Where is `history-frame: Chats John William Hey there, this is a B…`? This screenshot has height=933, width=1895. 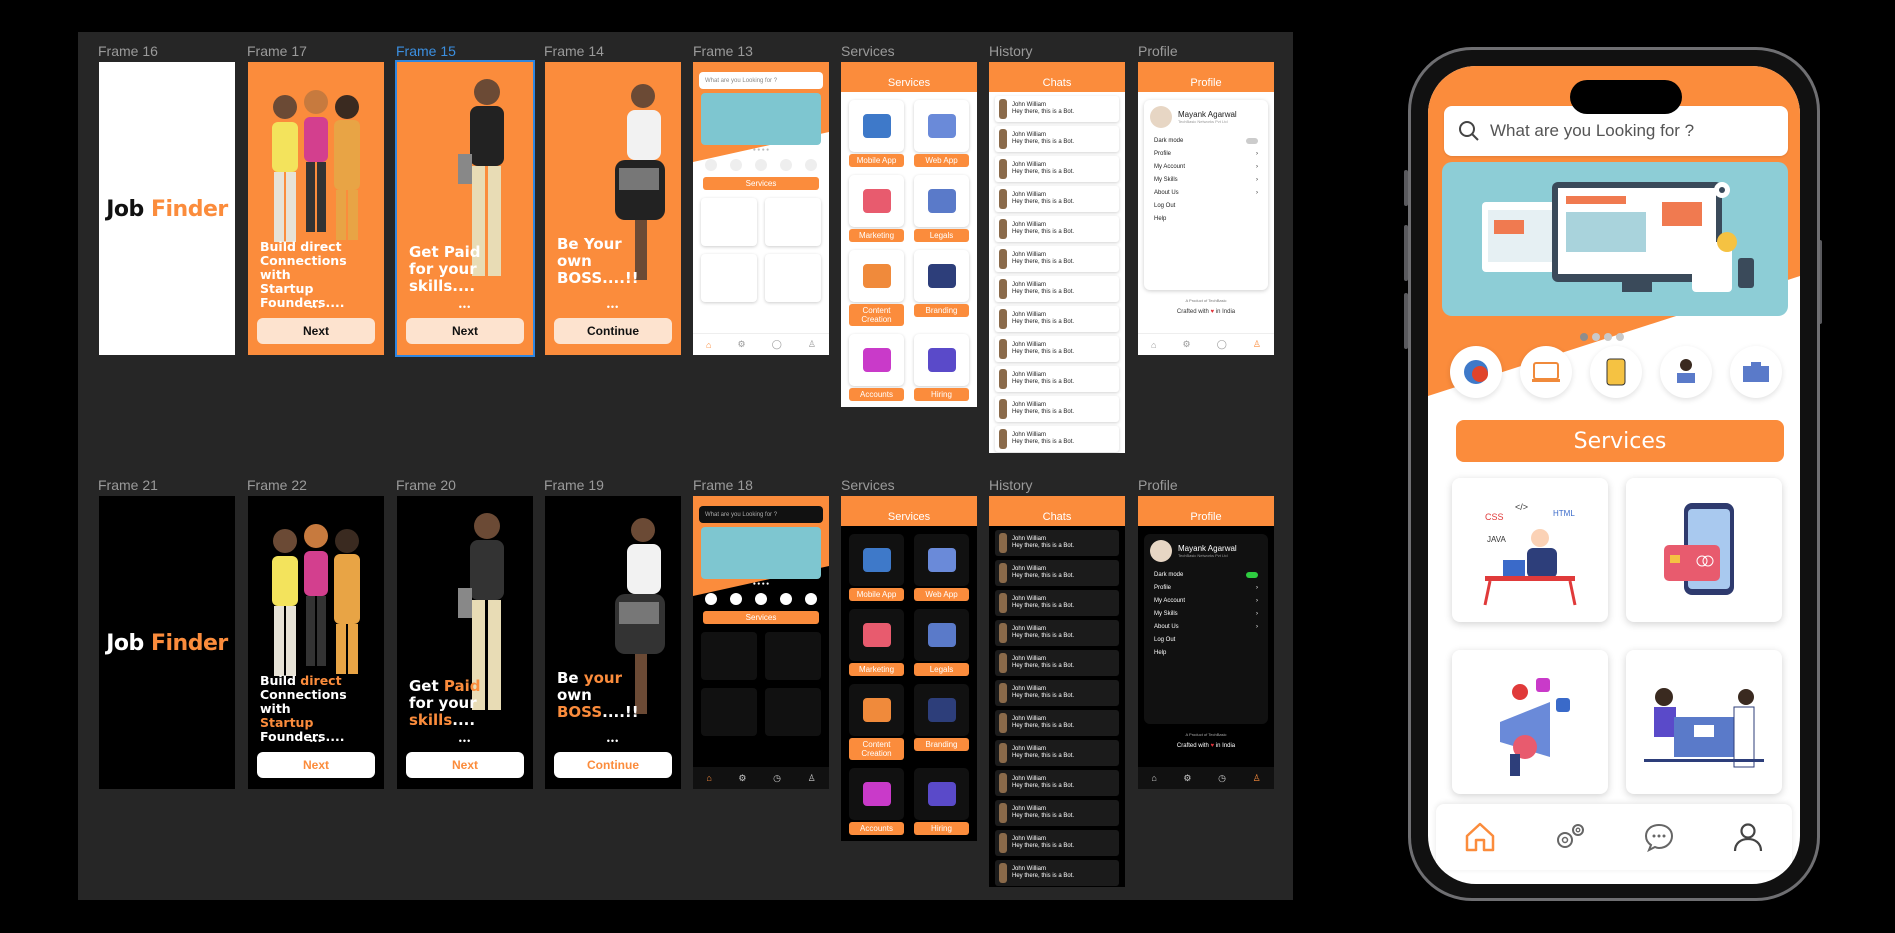
history-frame: Chats John William Hey there, this is a B… is located at coordinates (1057, 257).